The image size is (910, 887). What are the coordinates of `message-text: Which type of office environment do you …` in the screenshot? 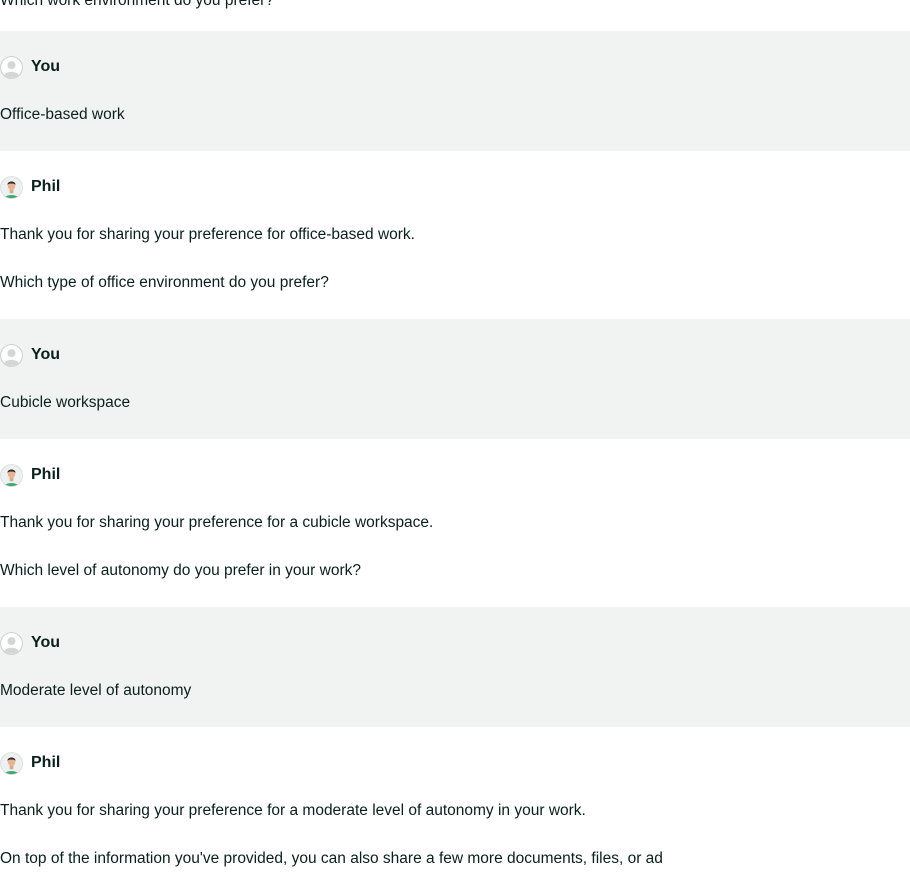 It's located at (164, 282).